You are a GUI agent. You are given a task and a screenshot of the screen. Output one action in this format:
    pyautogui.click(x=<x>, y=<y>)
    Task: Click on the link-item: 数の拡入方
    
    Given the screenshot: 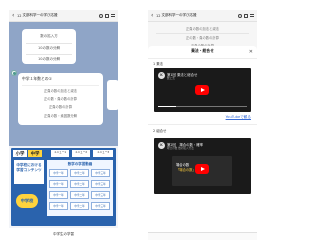 What is the action you would take?
    pyautogui.click(x=49, y=36)
    